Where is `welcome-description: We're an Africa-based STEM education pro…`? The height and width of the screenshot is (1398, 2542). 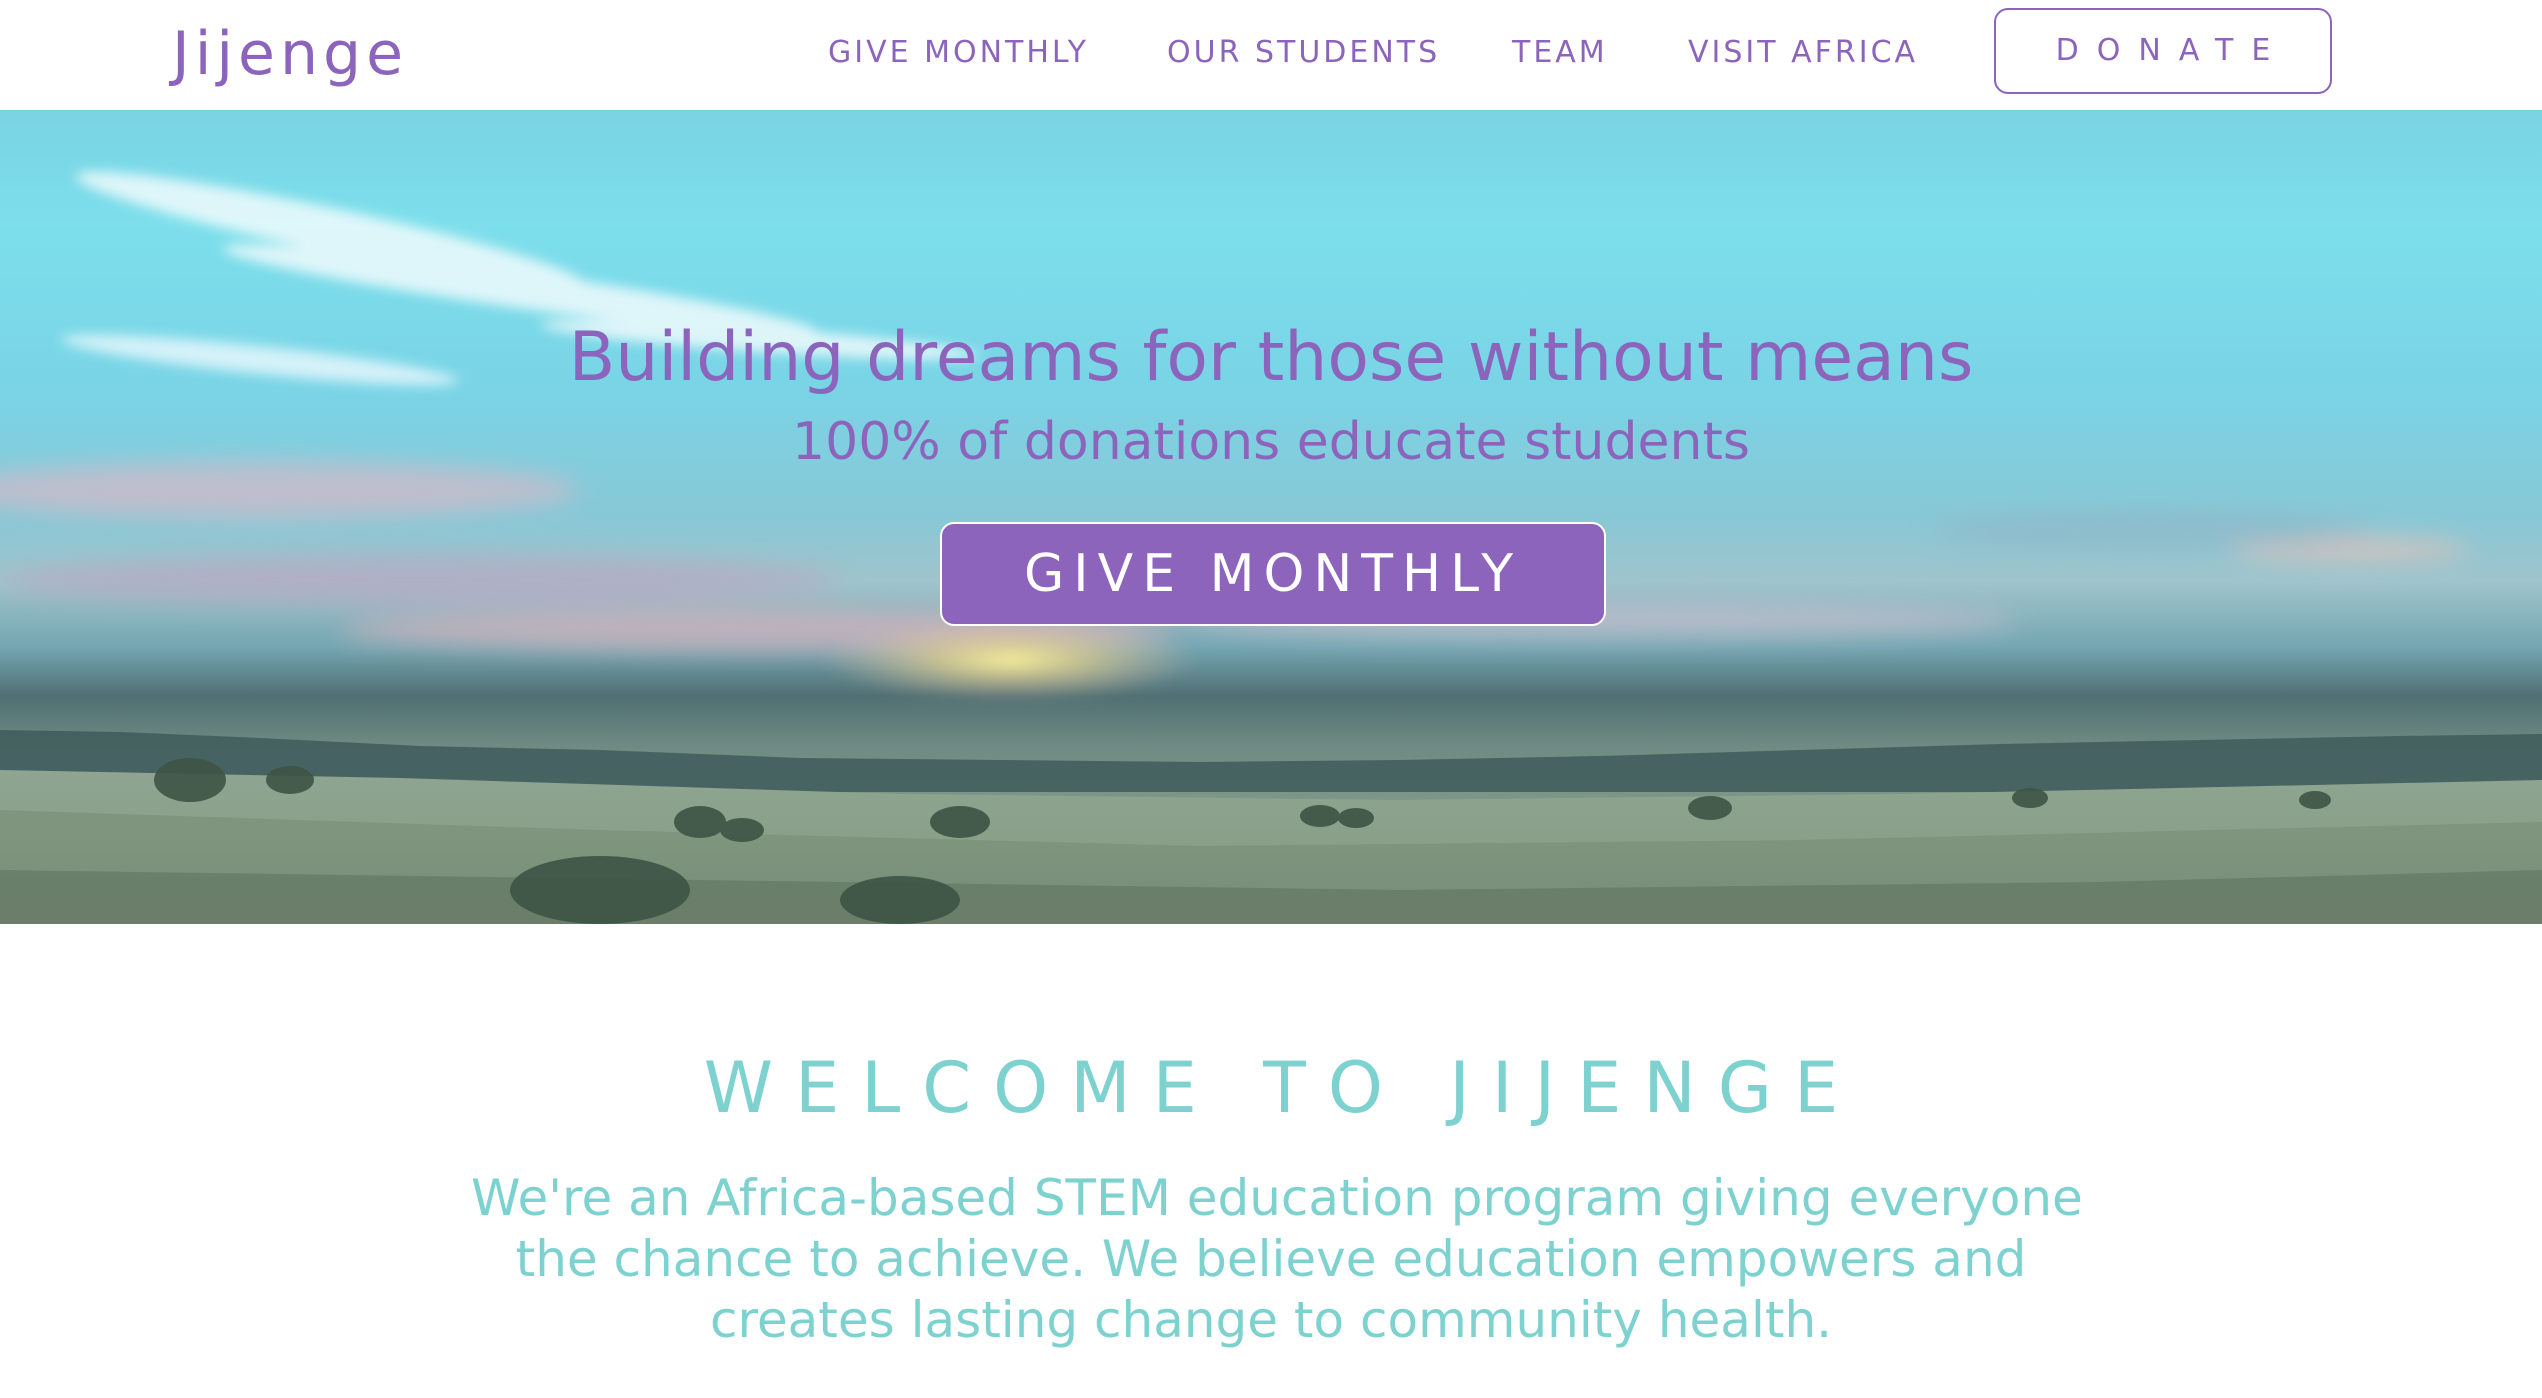
welcome-description: We're an Africa-based STEM education pro… is located at coordinates (1277, 1259).